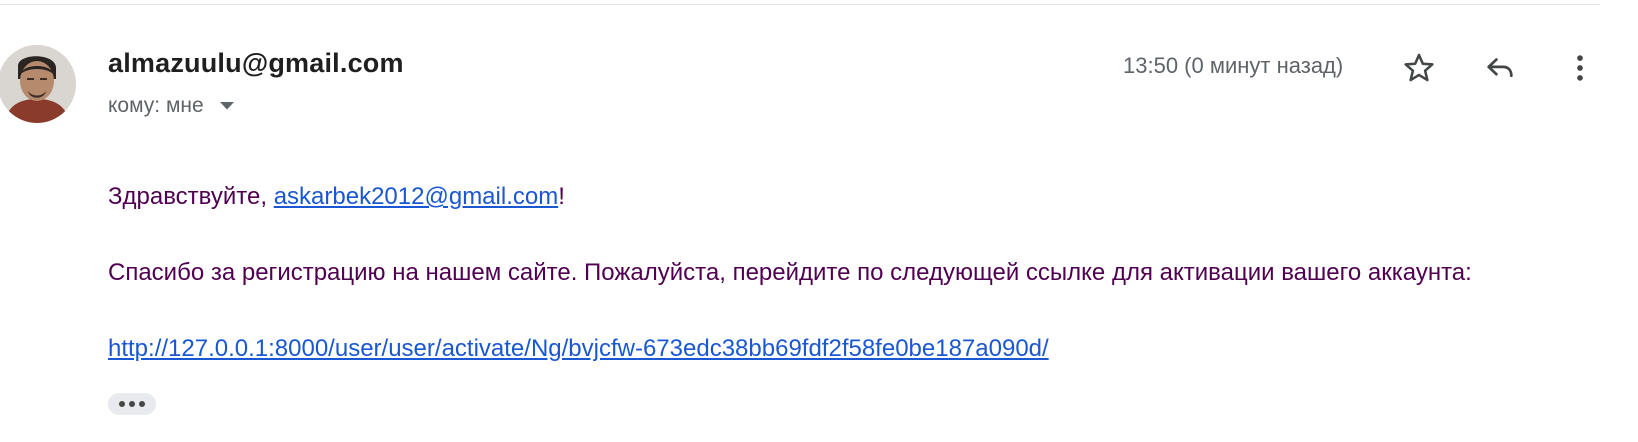 The width and height of the screenshot is (1638, 442). What do you see at coordinates (800, 4) in the screenshot?
I see `top-divider` at bounding box center [800, 4].